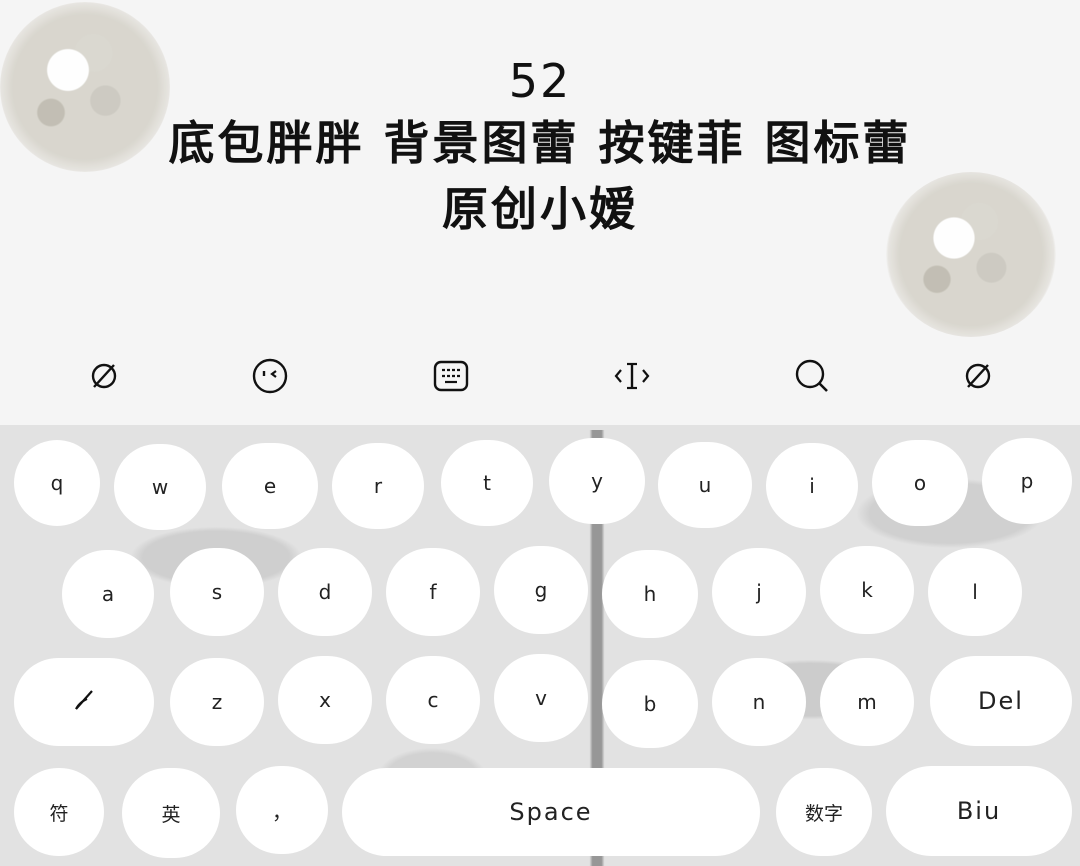  Describe the element at coordinates (541, 590) in the screenshot. I see `key-g: g` at that location.